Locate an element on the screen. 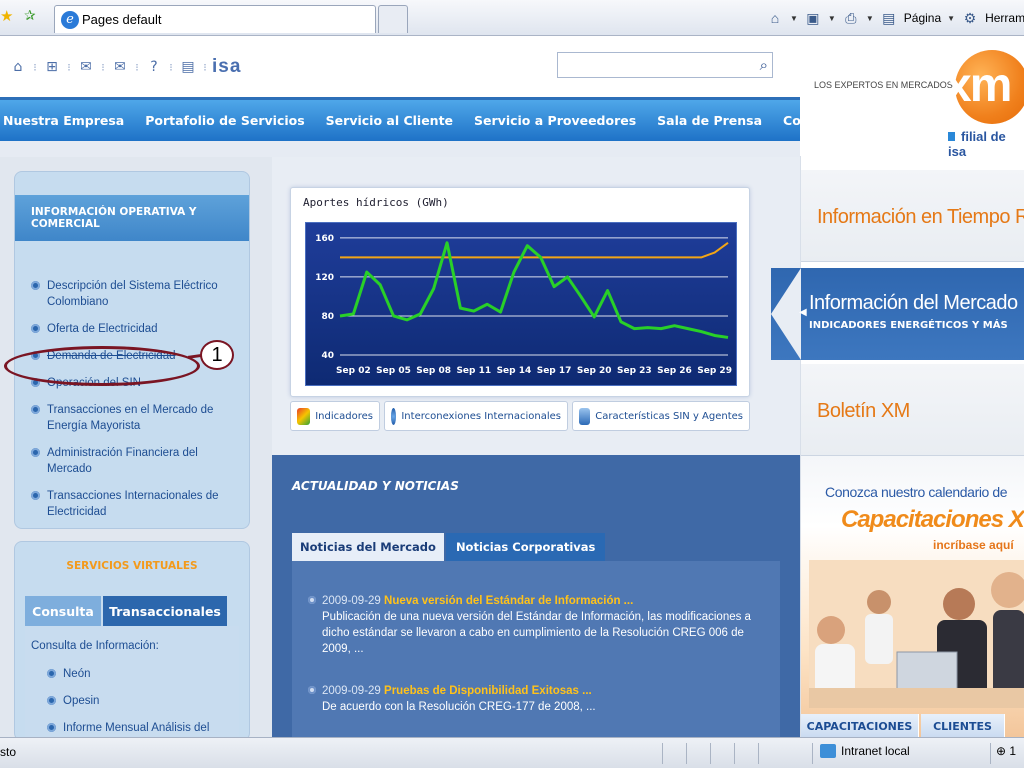  boletin-link: Boletín XM is located at coordinates (912, 410).